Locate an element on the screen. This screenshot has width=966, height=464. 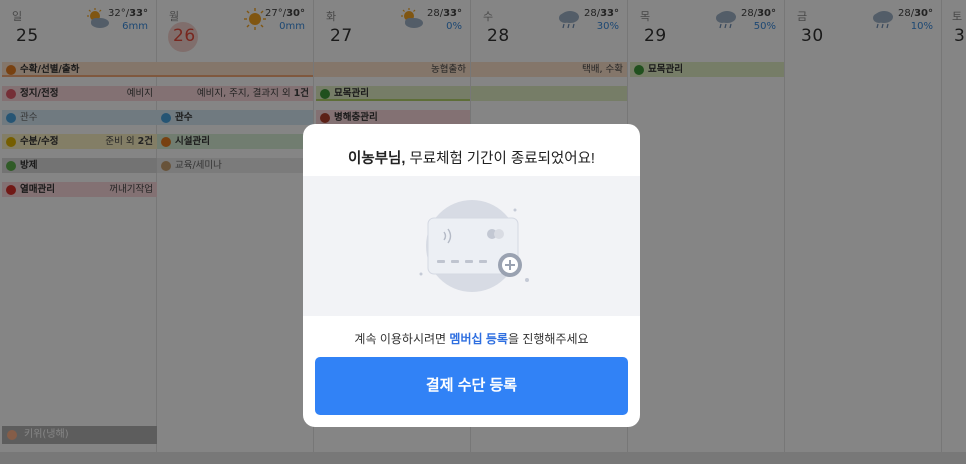
modal-subtitle: 계속 이용하시려면 멤버십 등록을 진행해주세요 is located at coordinates (471, 339).